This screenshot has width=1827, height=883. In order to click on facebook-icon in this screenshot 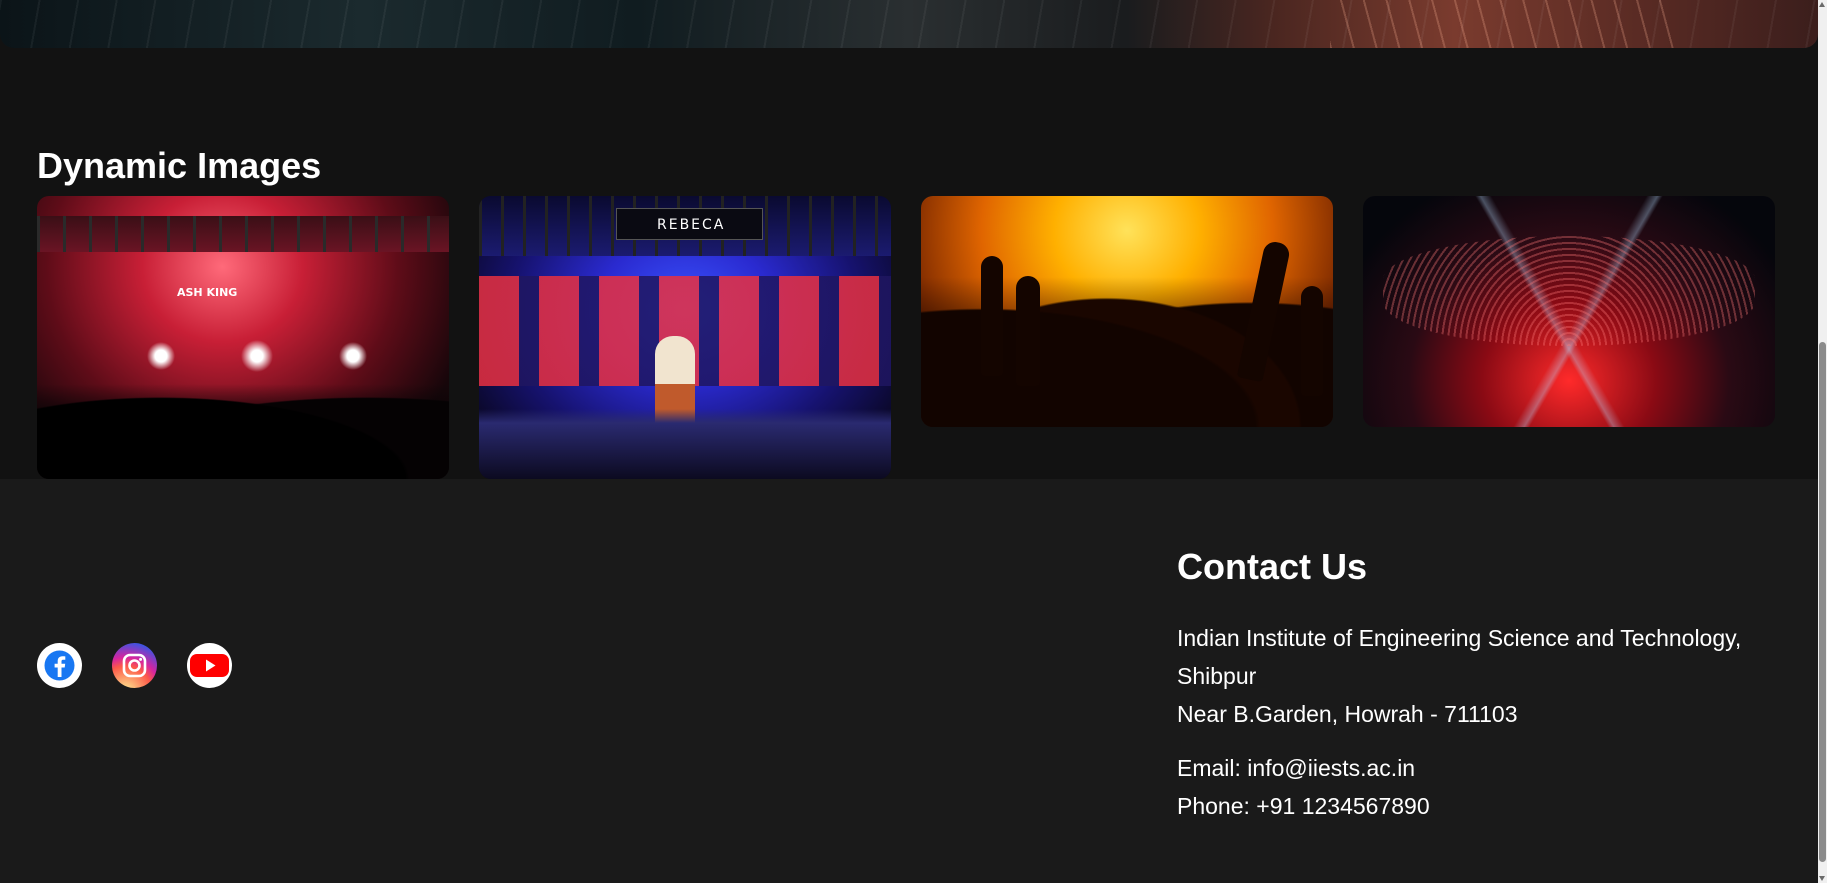, I will do `click(59, 665)`.